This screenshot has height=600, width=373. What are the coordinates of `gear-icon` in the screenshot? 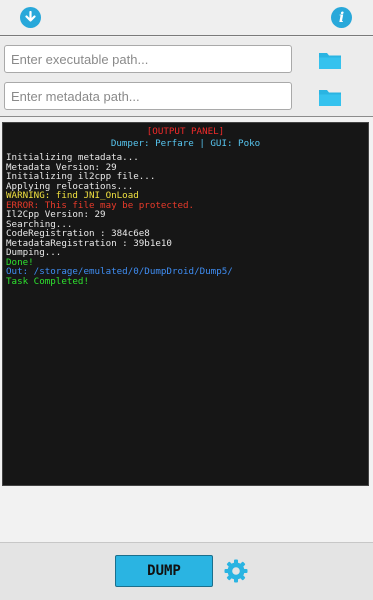 It's located at (236, 571).